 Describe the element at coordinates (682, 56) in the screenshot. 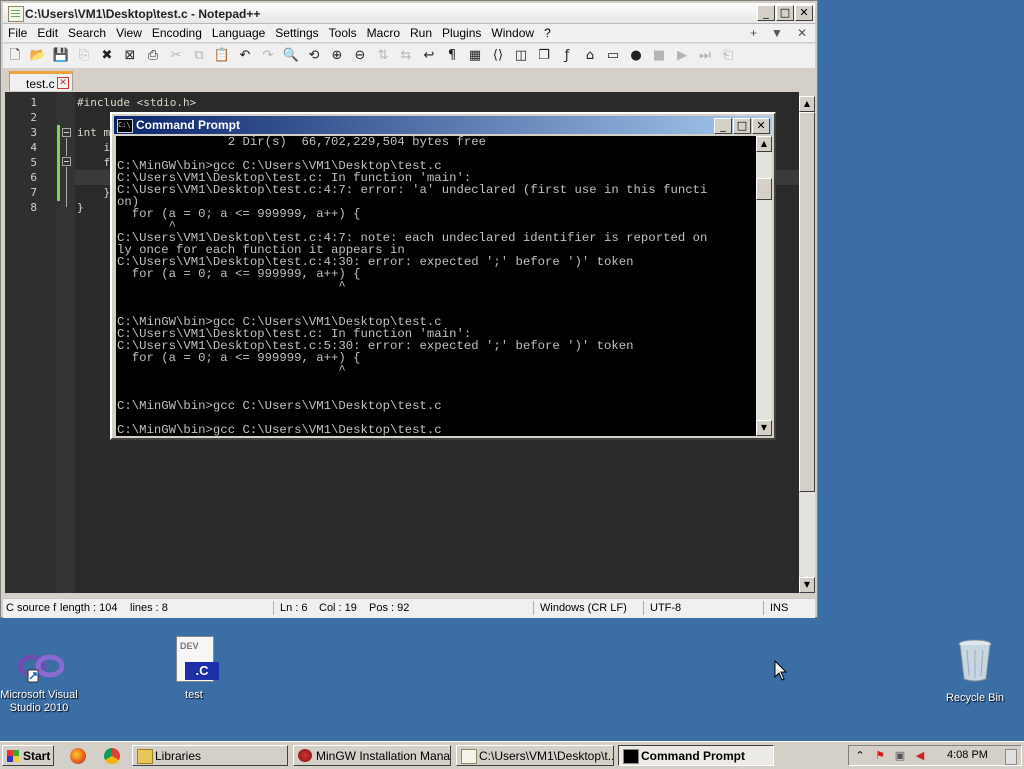

I see `play-macro-icon: ▶` at that location.